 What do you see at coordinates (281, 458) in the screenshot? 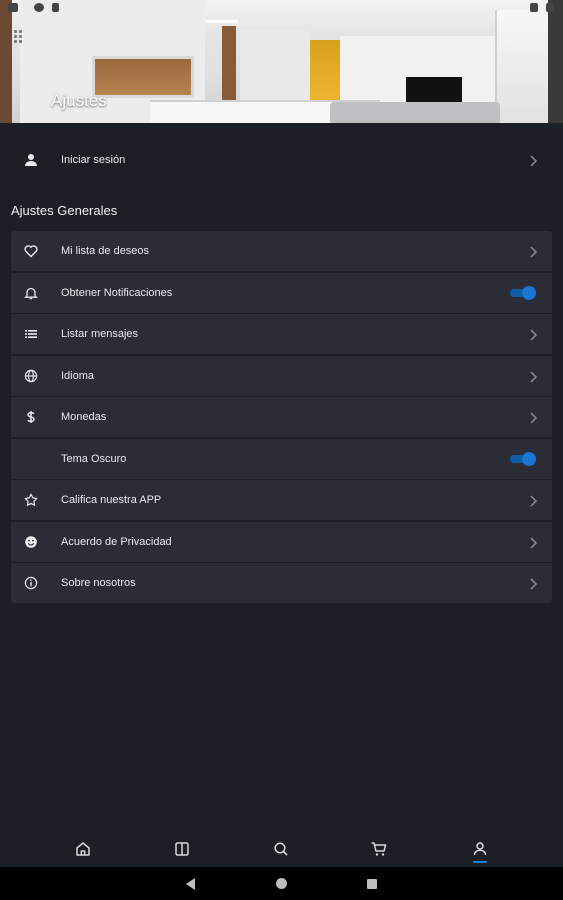
I see `settings-item-dark-theme: Tema Oscuro` at bounding box center [281, 458].